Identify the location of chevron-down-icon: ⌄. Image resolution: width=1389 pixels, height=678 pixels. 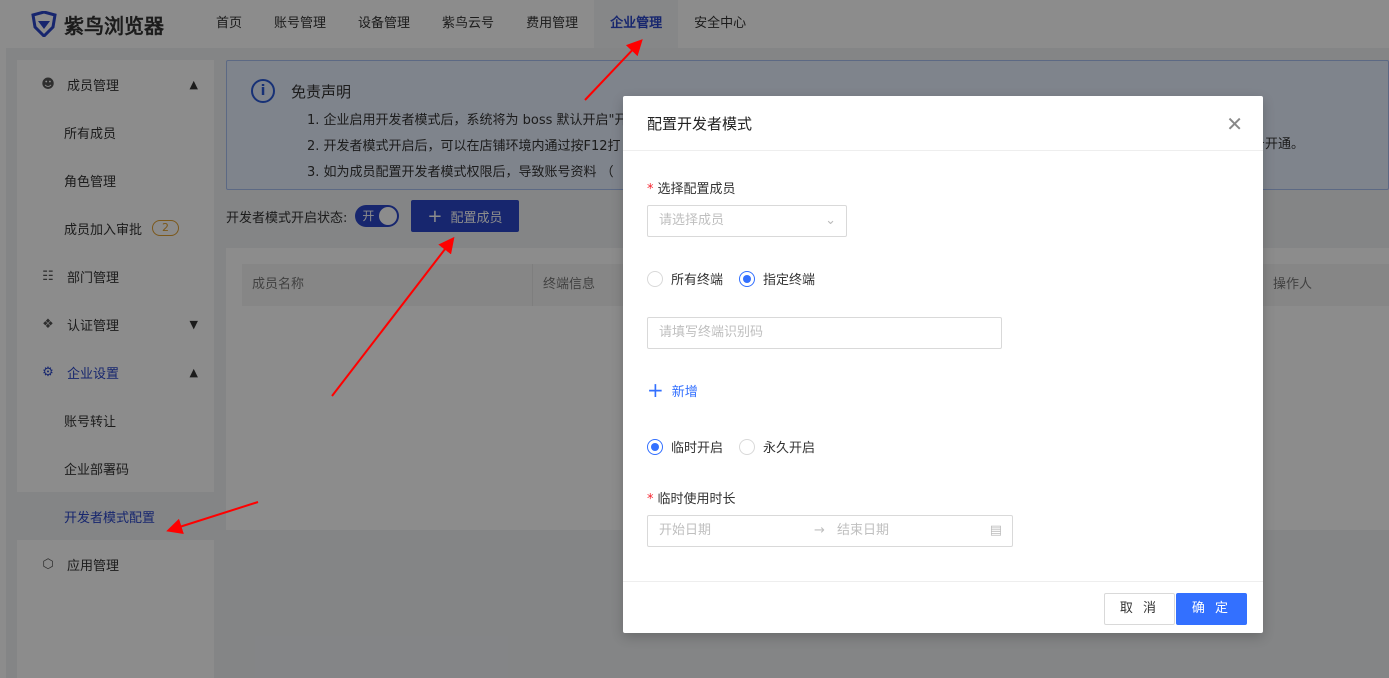
(830, 220).